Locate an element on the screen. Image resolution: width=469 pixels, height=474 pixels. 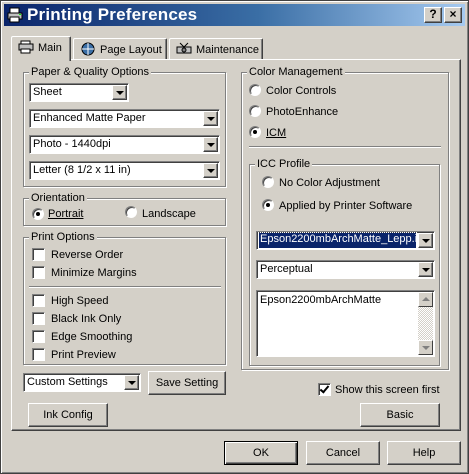
custom-settings-select: Custom Settings is located at coordinates (82, 382).